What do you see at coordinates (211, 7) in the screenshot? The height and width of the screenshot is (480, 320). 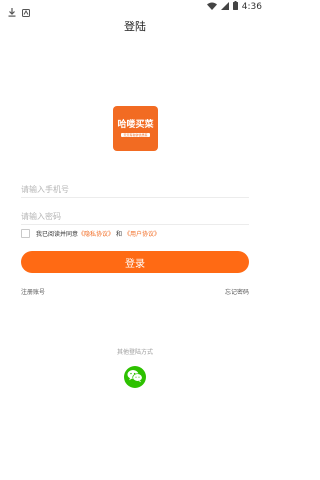 I see `wifi-icon` at bounding box center [211, 7].